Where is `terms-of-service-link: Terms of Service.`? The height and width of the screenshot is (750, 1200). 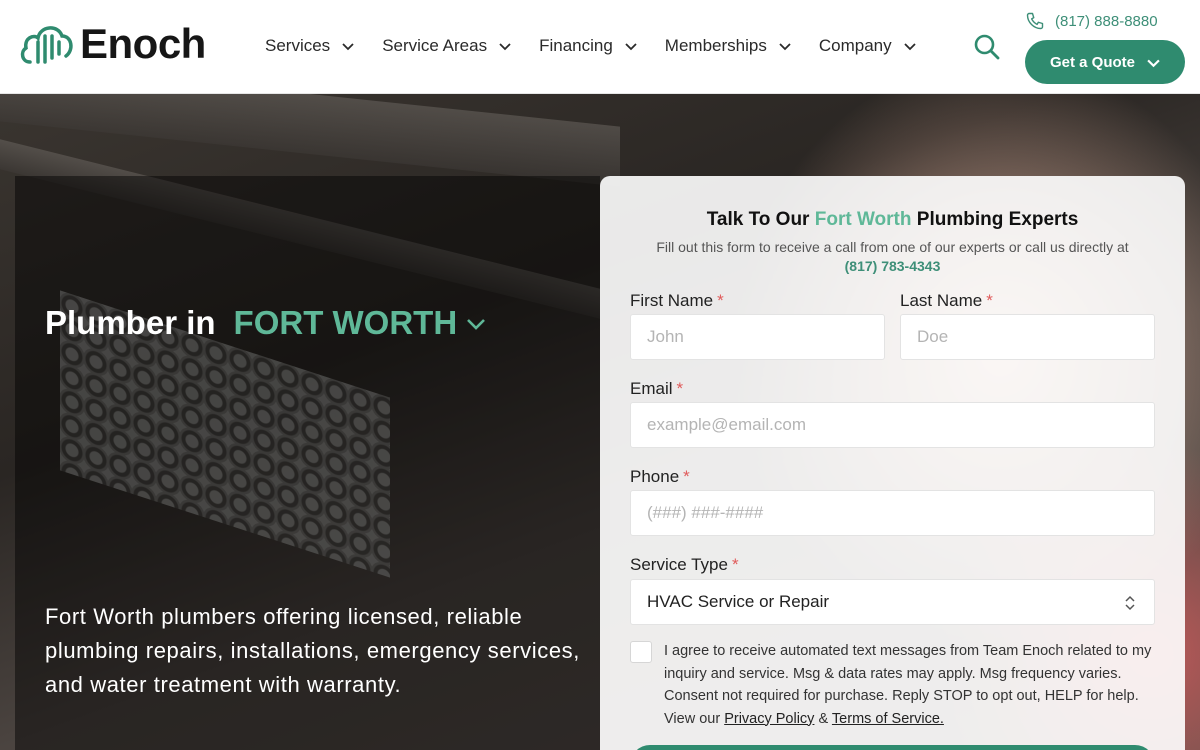 terms-of-service-link: Terms of Service. is located at coordinates (888, 719).